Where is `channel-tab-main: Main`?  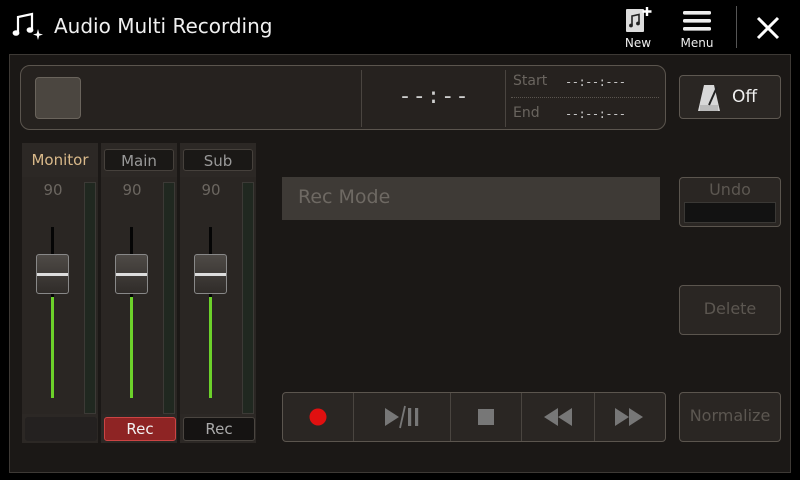 channel-tab-main: Main is located at coordinates (139, 160).